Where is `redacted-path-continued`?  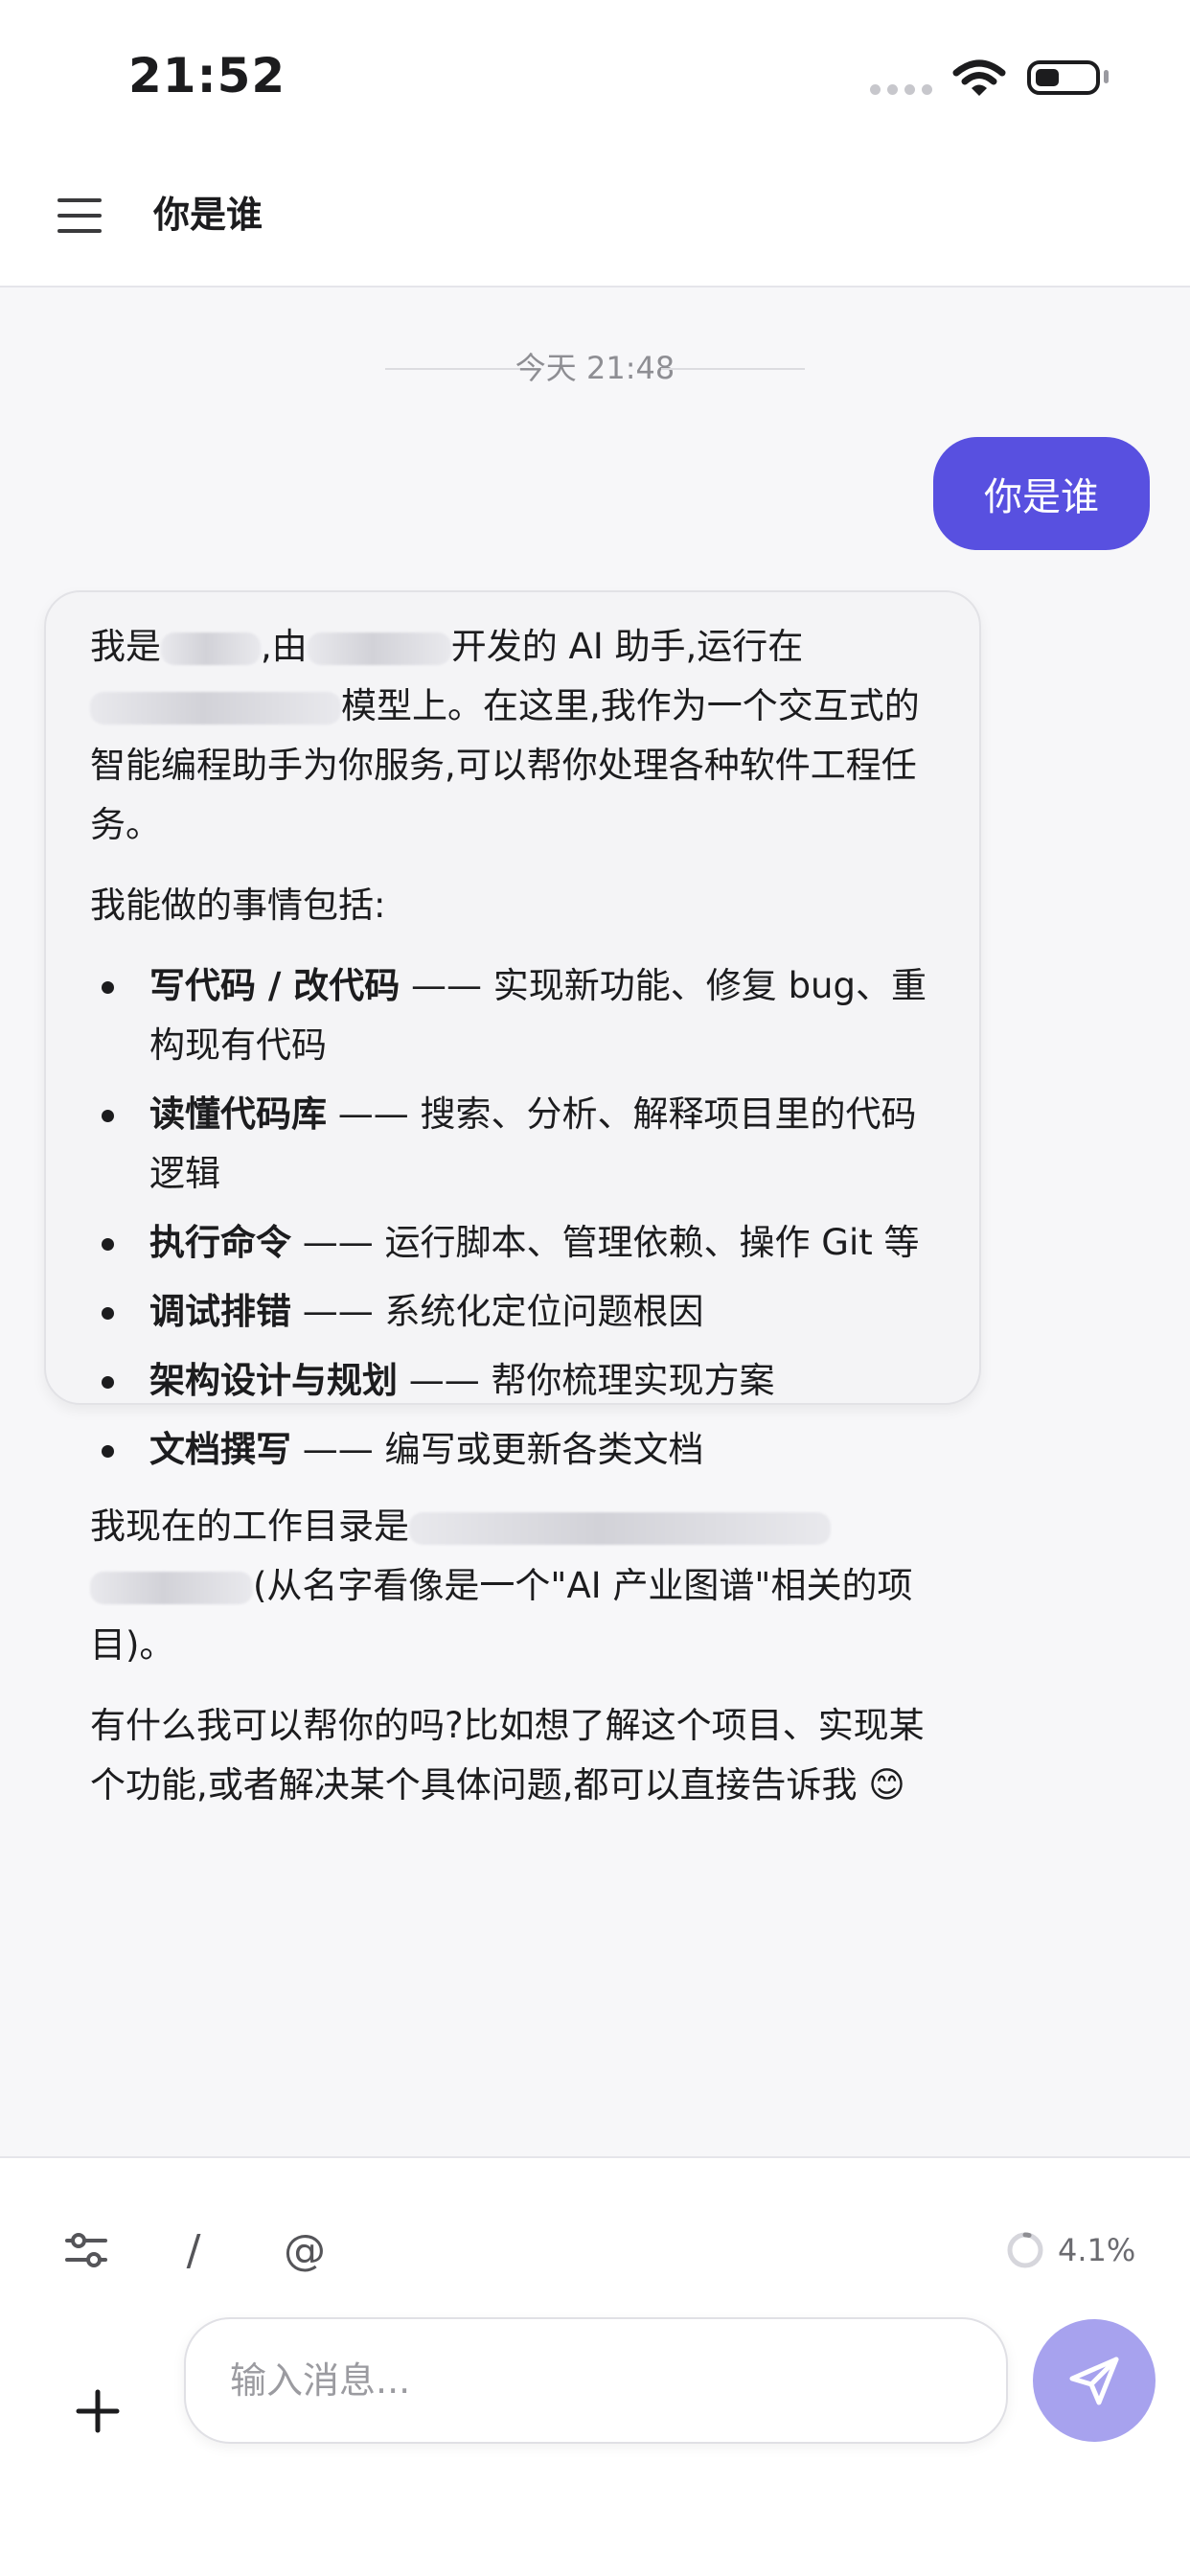 redacted-path-continued is located at coordinates (171, 1587).